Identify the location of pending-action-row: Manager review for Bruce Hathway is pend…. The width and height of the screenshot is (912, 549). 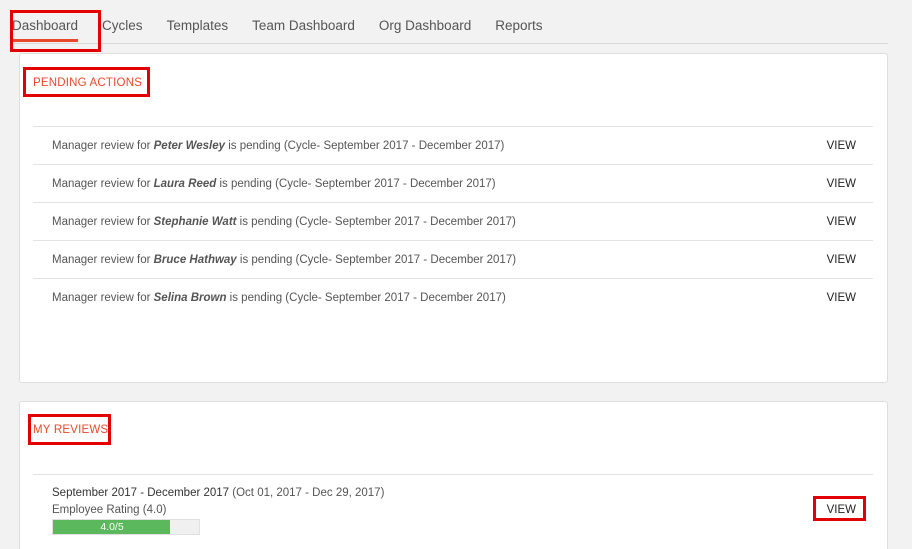
(453, 259).